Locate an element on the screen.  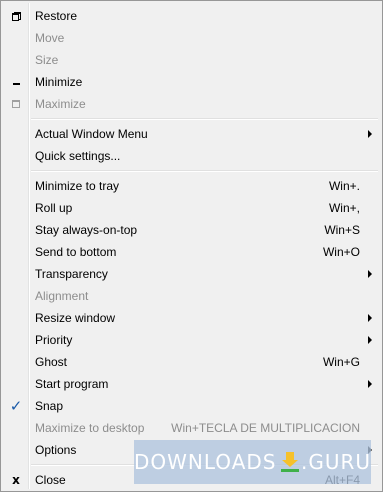
menu-item-stay-always-on-top: Stay always-on-top Win+S is located at coordinates (191, 230).